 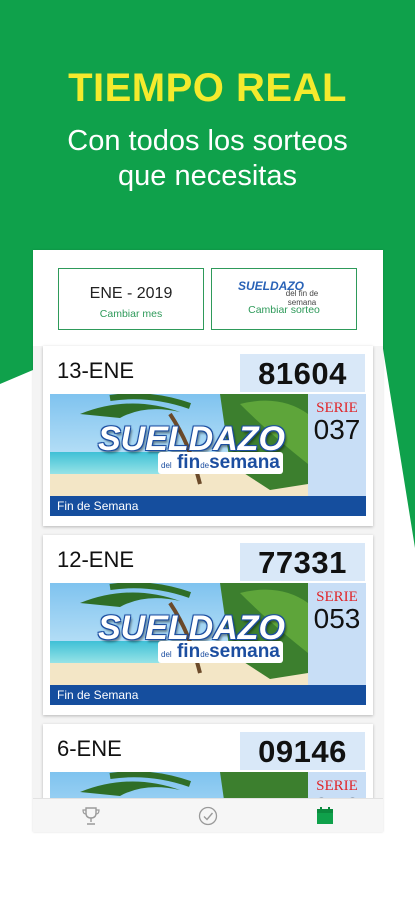 I want to click on result-date: 12-ENE, so click(x=96, y=559).